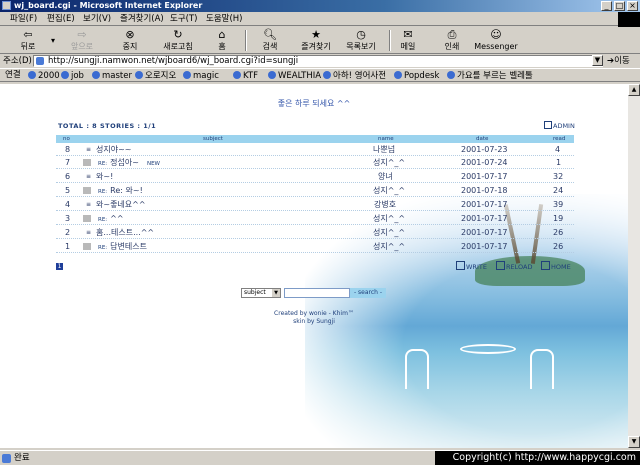  I want to click on row-no: 6, so click(68, 176).